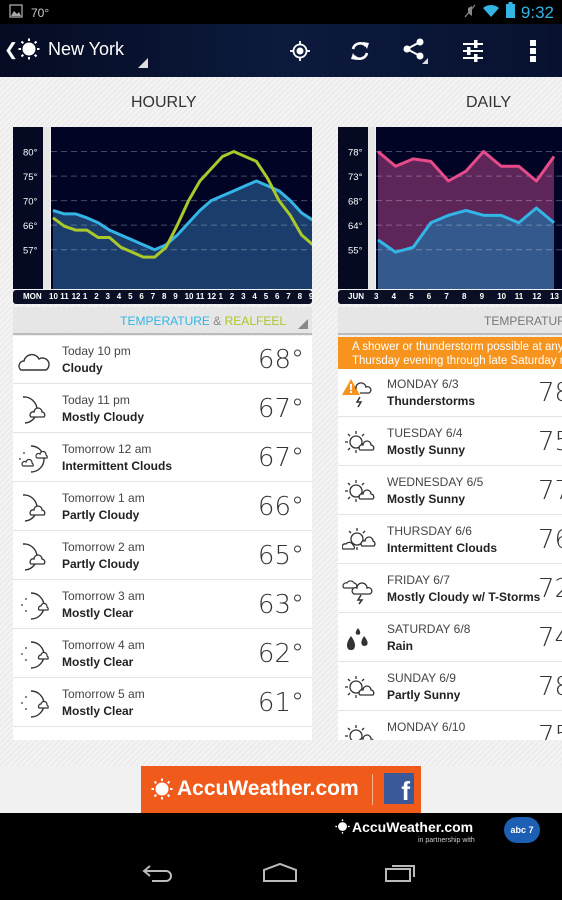 This screenshot has height=900, width=562. I want to click on back-arrow-icon, so click(157, 873).